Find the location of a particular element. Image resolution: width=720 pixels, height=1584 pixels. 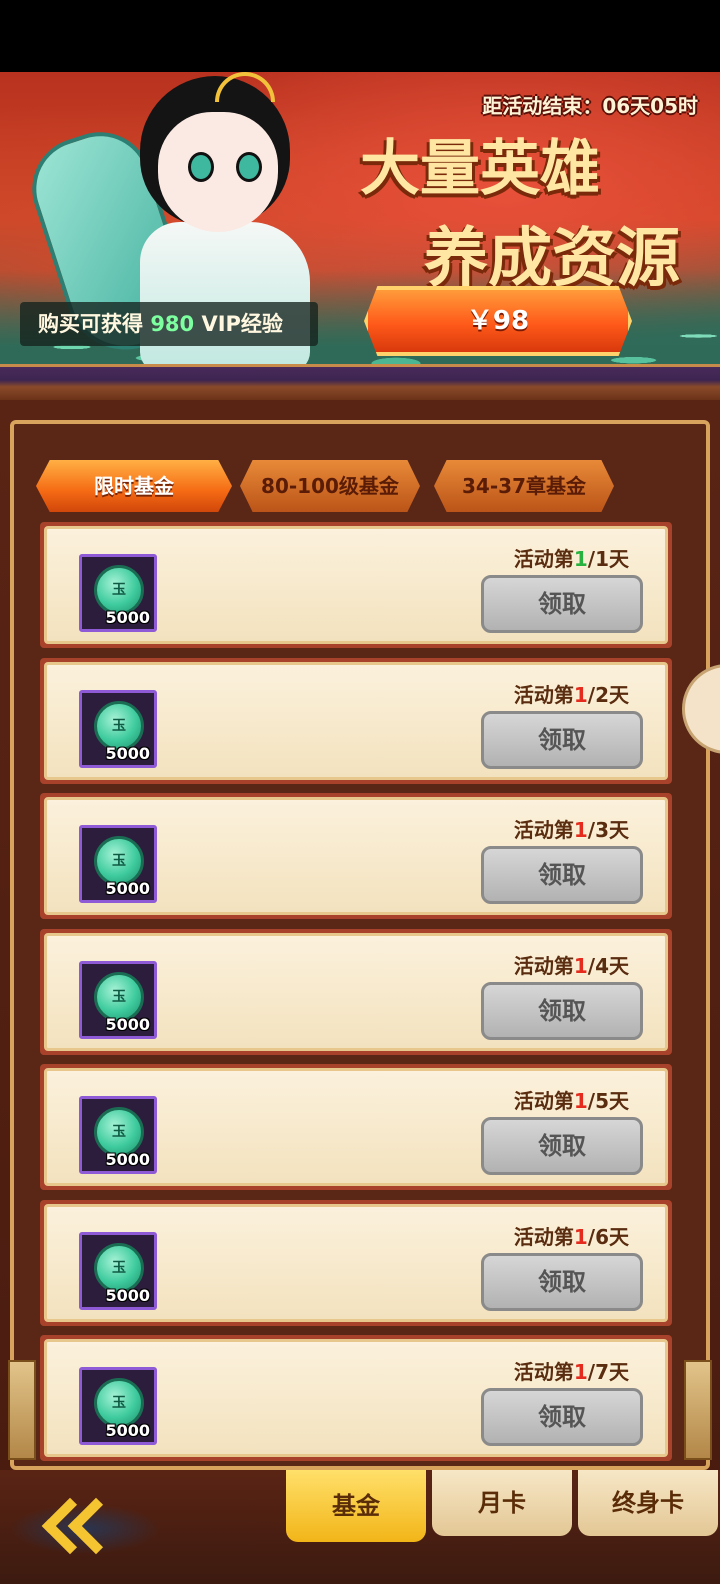

heroine-eye-right is located at coordinates (249, 167).